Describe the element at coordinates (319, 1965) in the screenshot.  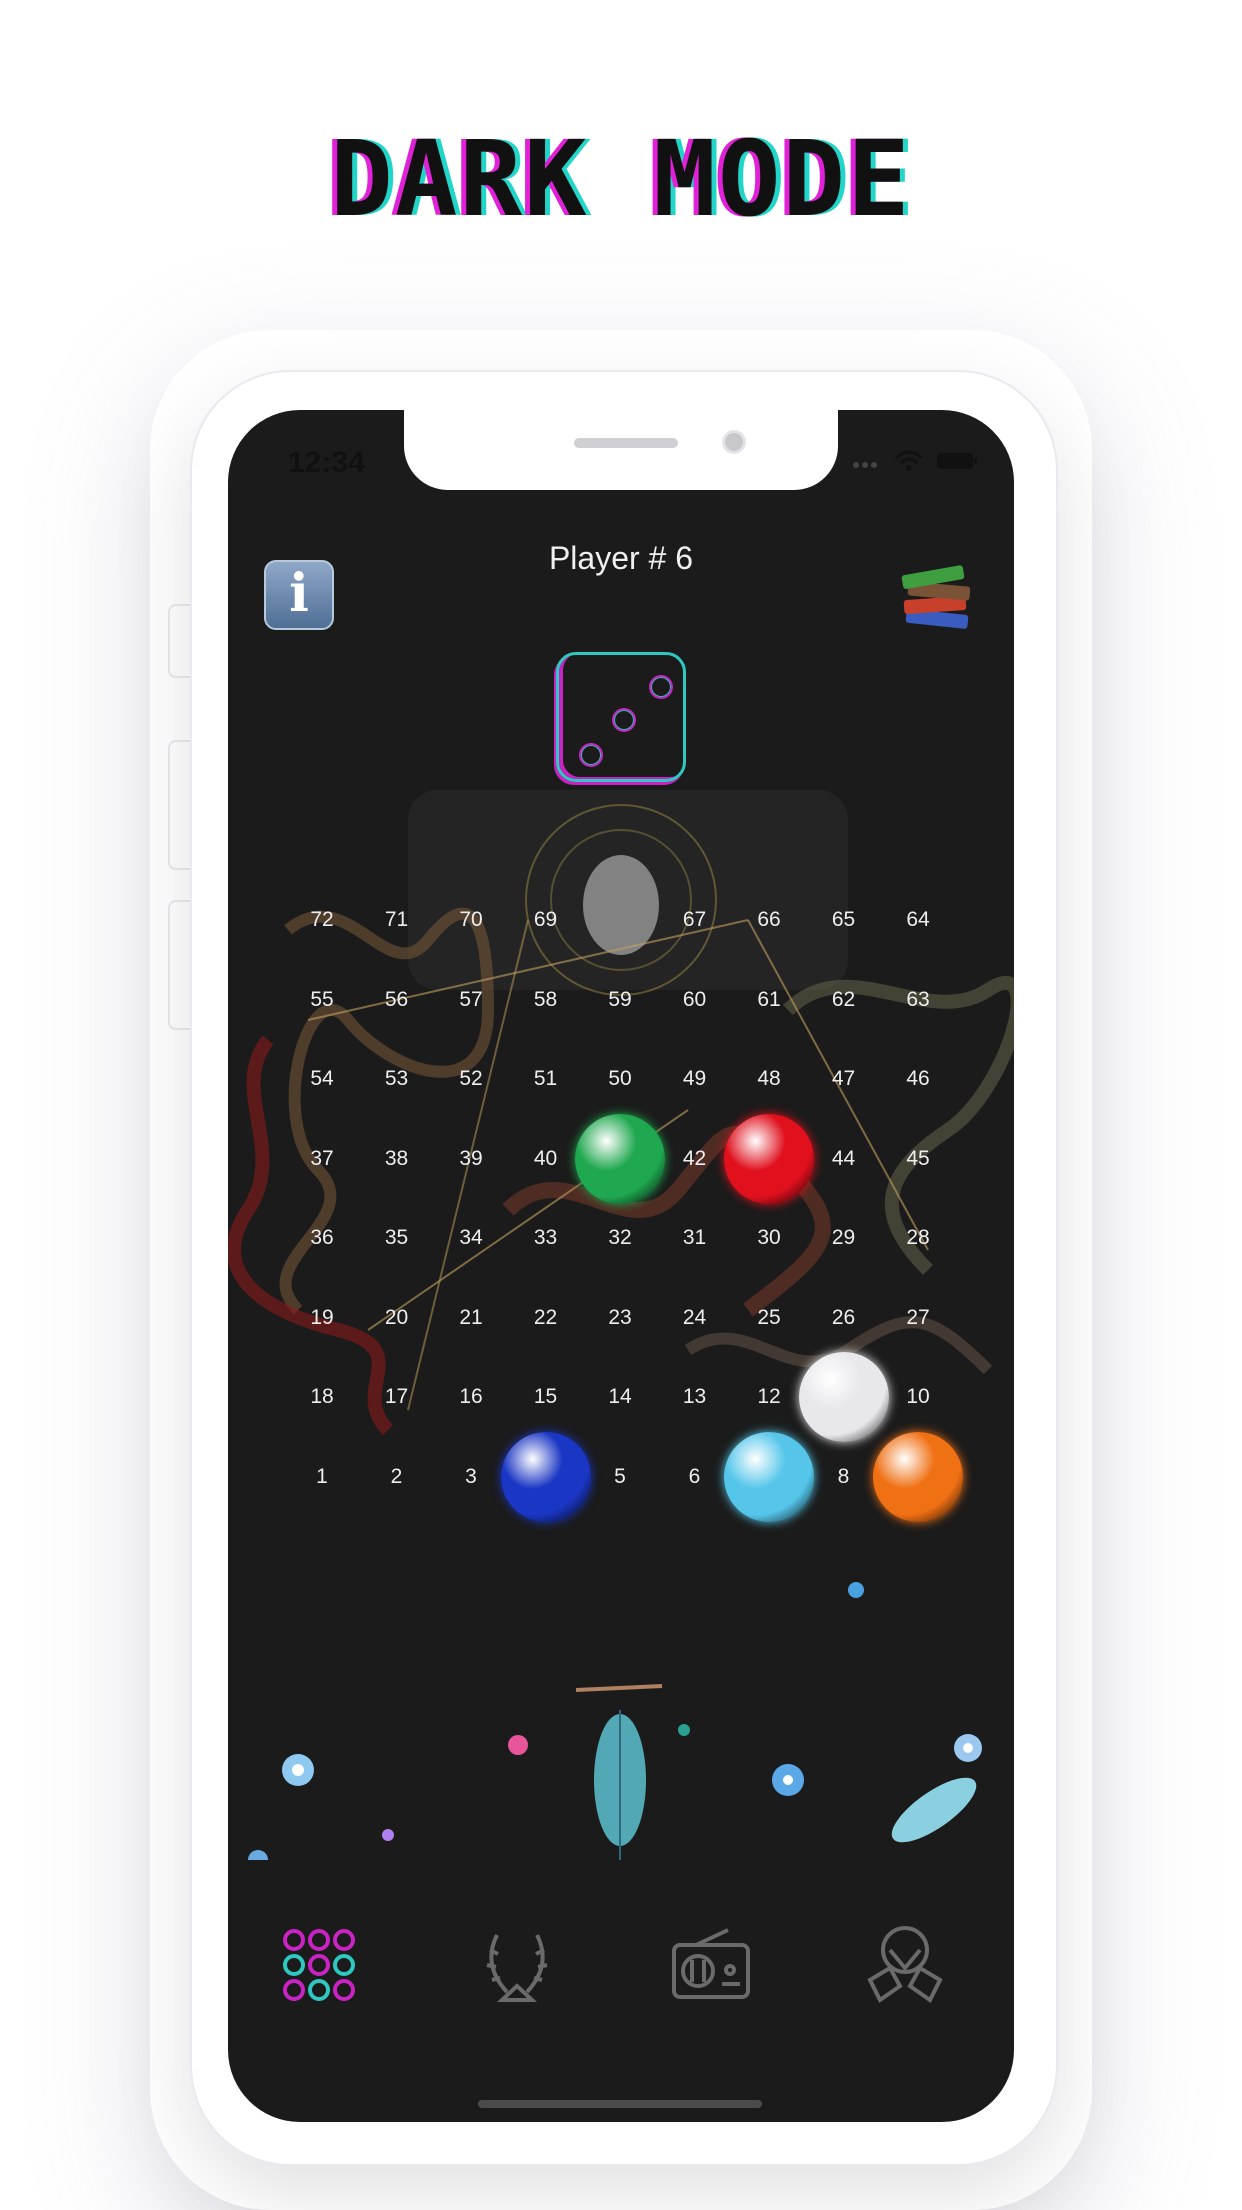
I see `tab-game-grid-icon` at that location.